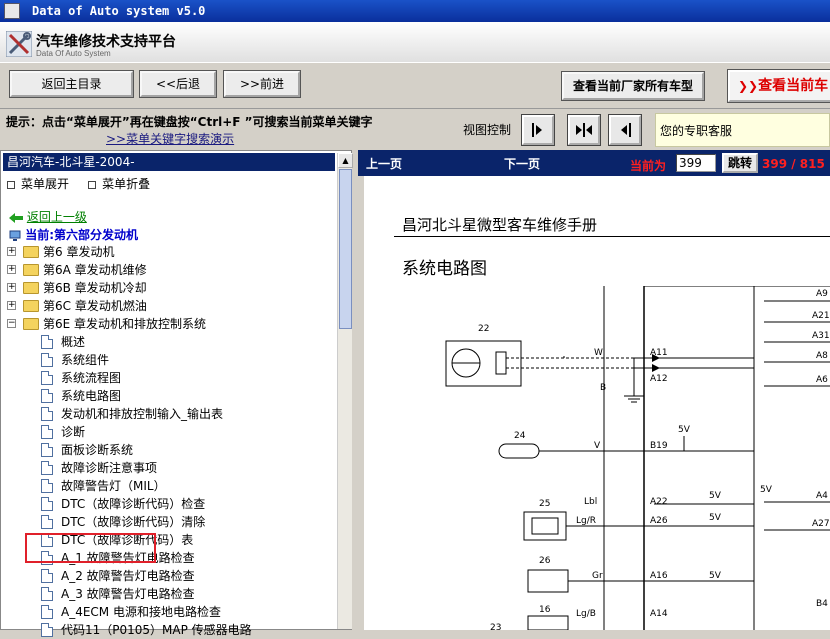 This screenshot has width=830, height=639. I want to click on current-page-label: 当前为, so click(648, 166).